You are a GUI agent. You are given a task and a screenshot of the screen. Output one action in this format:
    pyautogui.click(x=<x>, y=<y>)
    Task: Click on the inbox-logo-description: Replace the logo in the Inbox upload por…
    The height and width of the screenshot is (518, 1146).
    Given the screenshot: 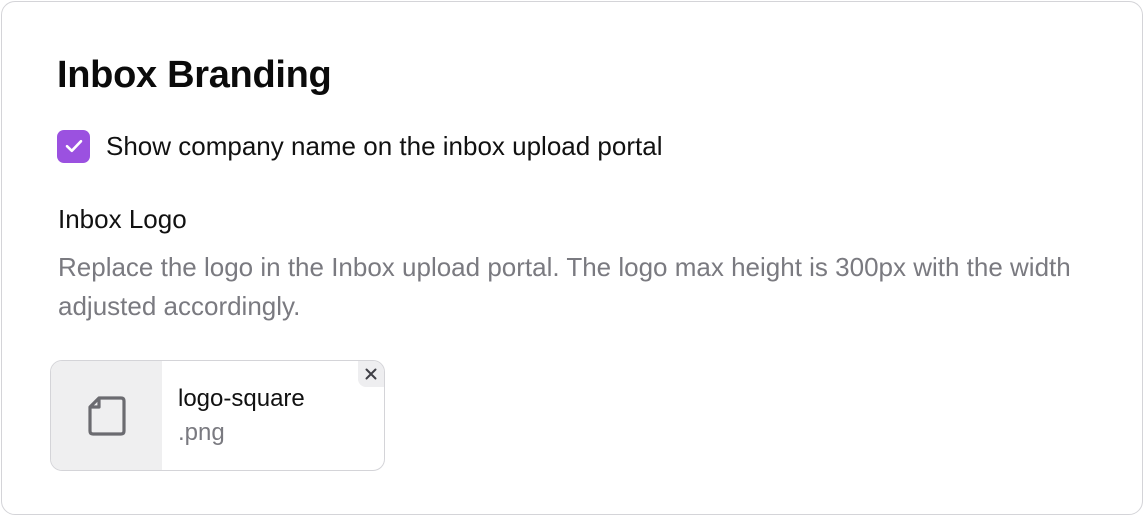 What is the action you would take?
    pyautogui.click(x=564, y=286)
    